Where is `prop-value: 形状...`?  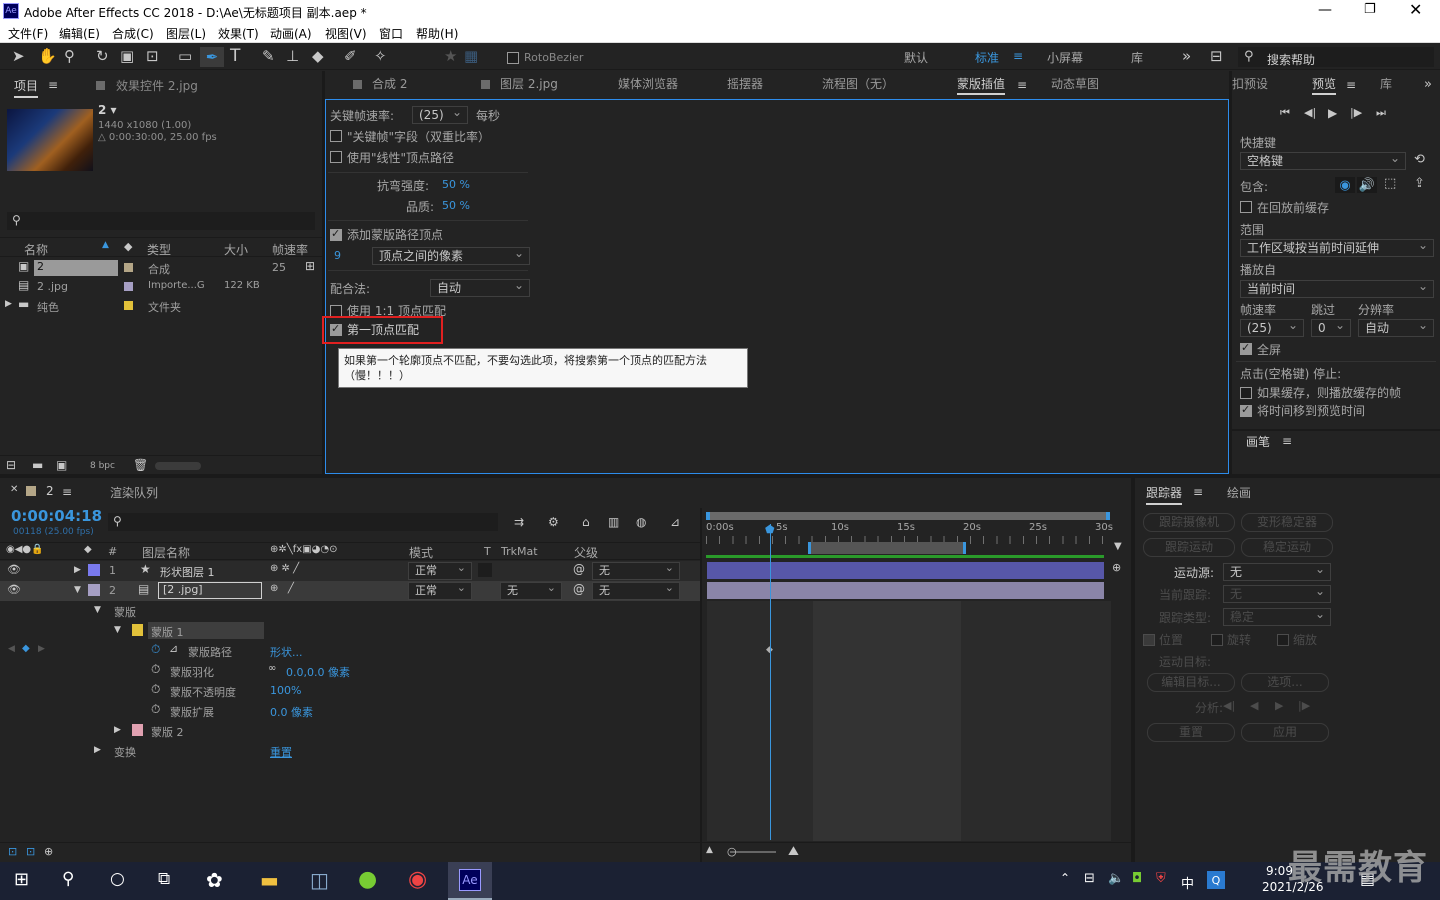
prop-value: 形状... is located at coordinates (286, 652).